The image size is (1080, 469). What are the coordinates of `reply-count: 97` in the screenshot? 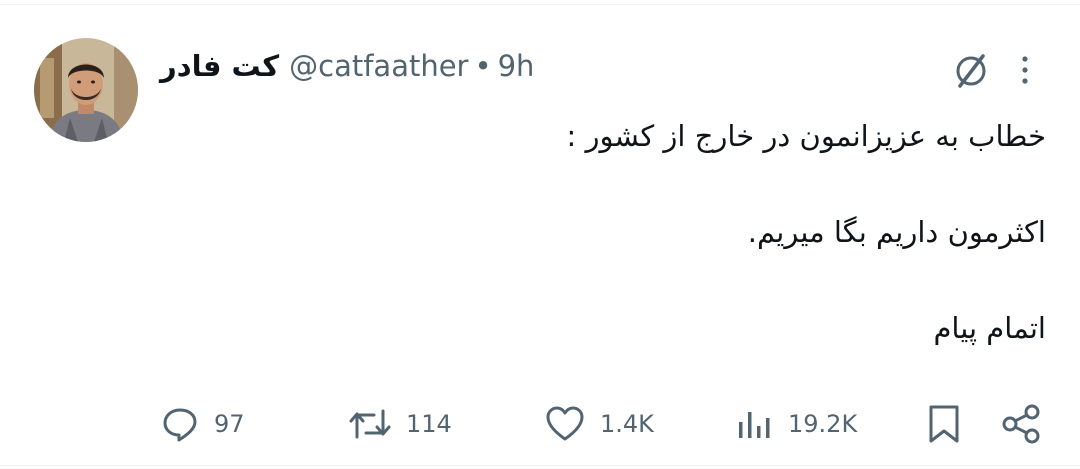 It's located at (229, 424).